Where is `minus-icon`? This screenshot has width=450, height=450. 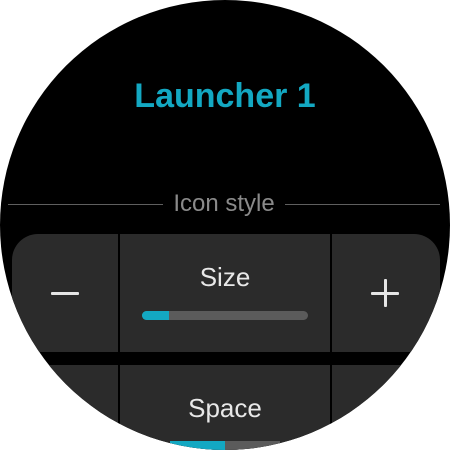
minus-icon is located at coordinates (65, 293).